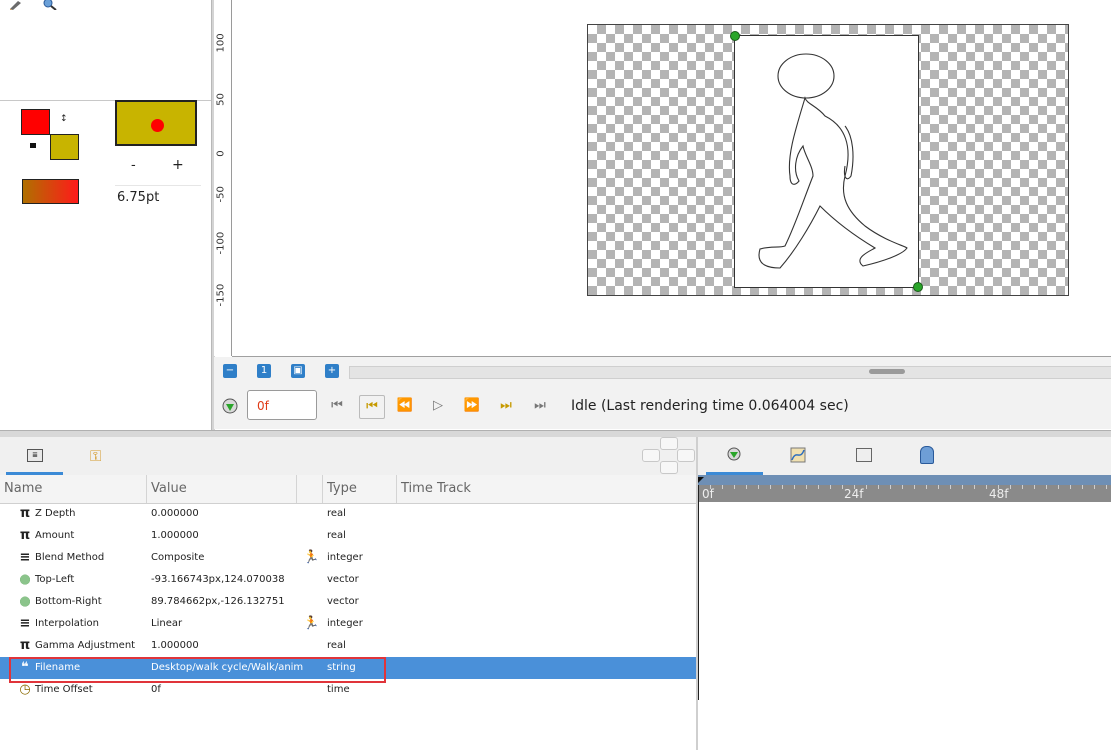  I want to click on zoom-in-button: +, so click(332, 371).